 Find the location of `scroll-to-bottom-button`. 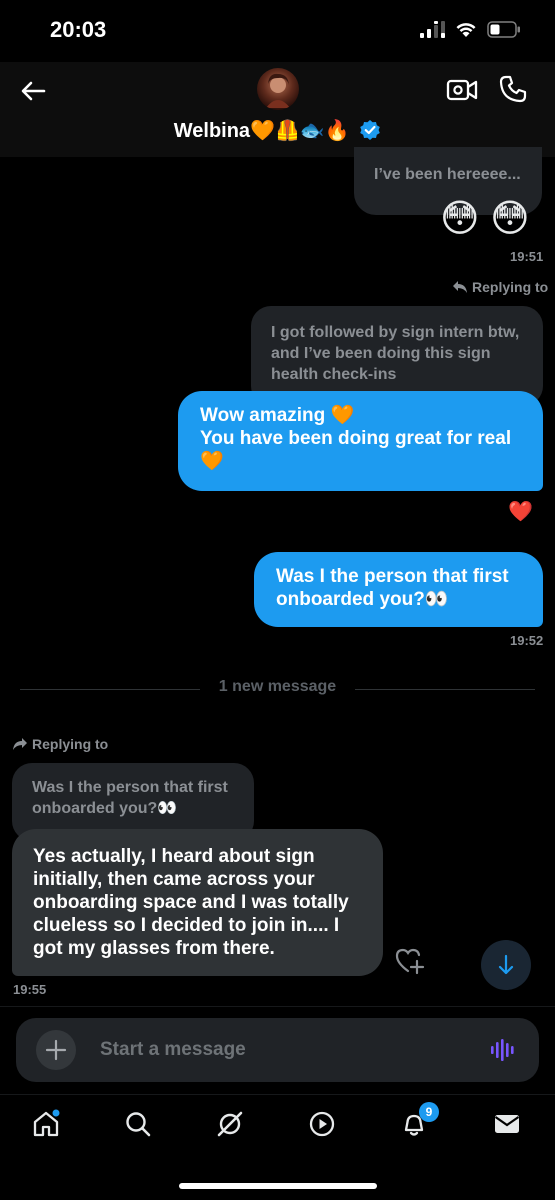

scroll-to-bottom-button is located at coordinates (506, 965).